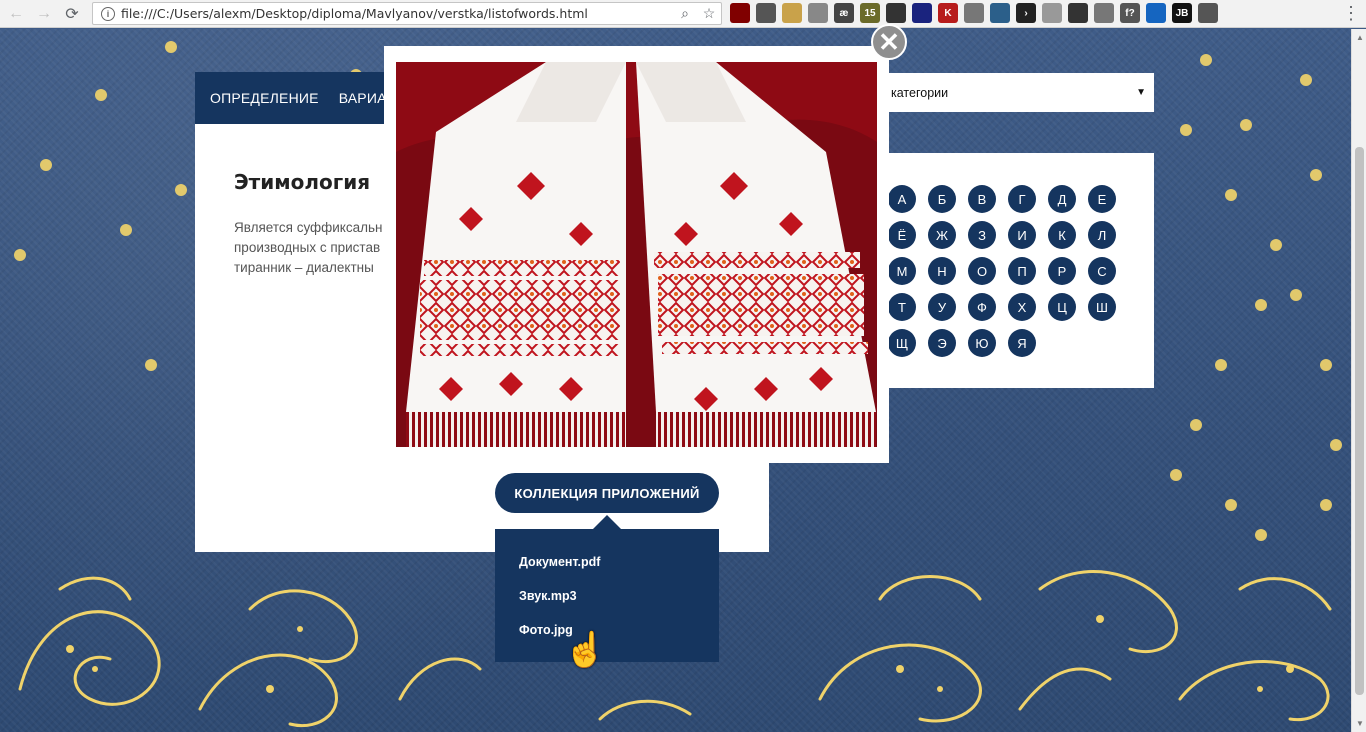 This screenshot has width=1366, height=732. I want to click on zoom-icon: ⌕, so click(685, 13).